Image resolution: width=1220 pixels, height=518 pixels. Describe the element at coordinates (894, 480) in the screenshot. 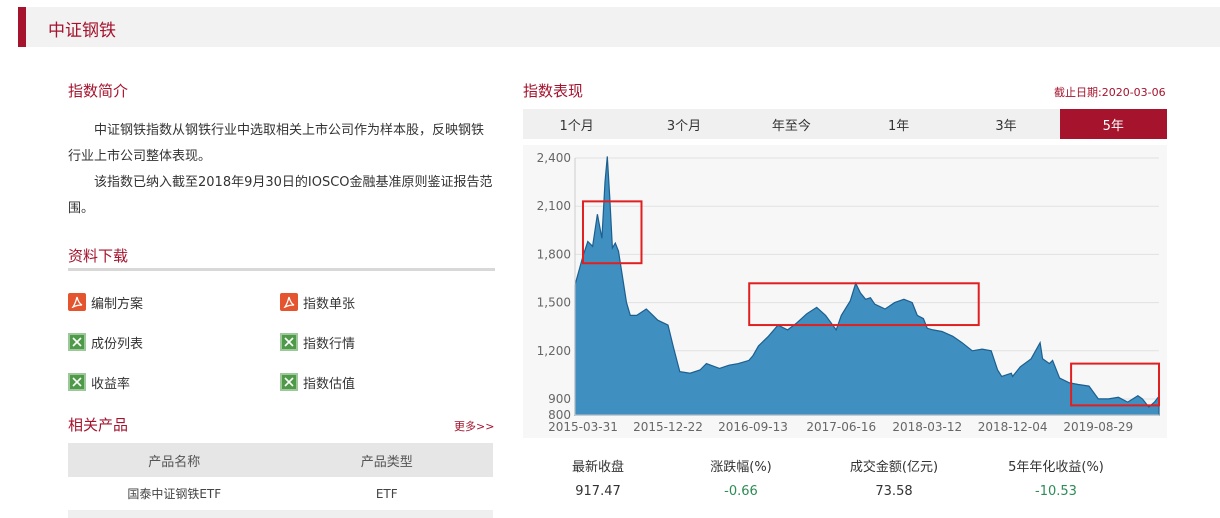

I see `stat-turnover: 成交金额(亿元) 73.58` at that location.